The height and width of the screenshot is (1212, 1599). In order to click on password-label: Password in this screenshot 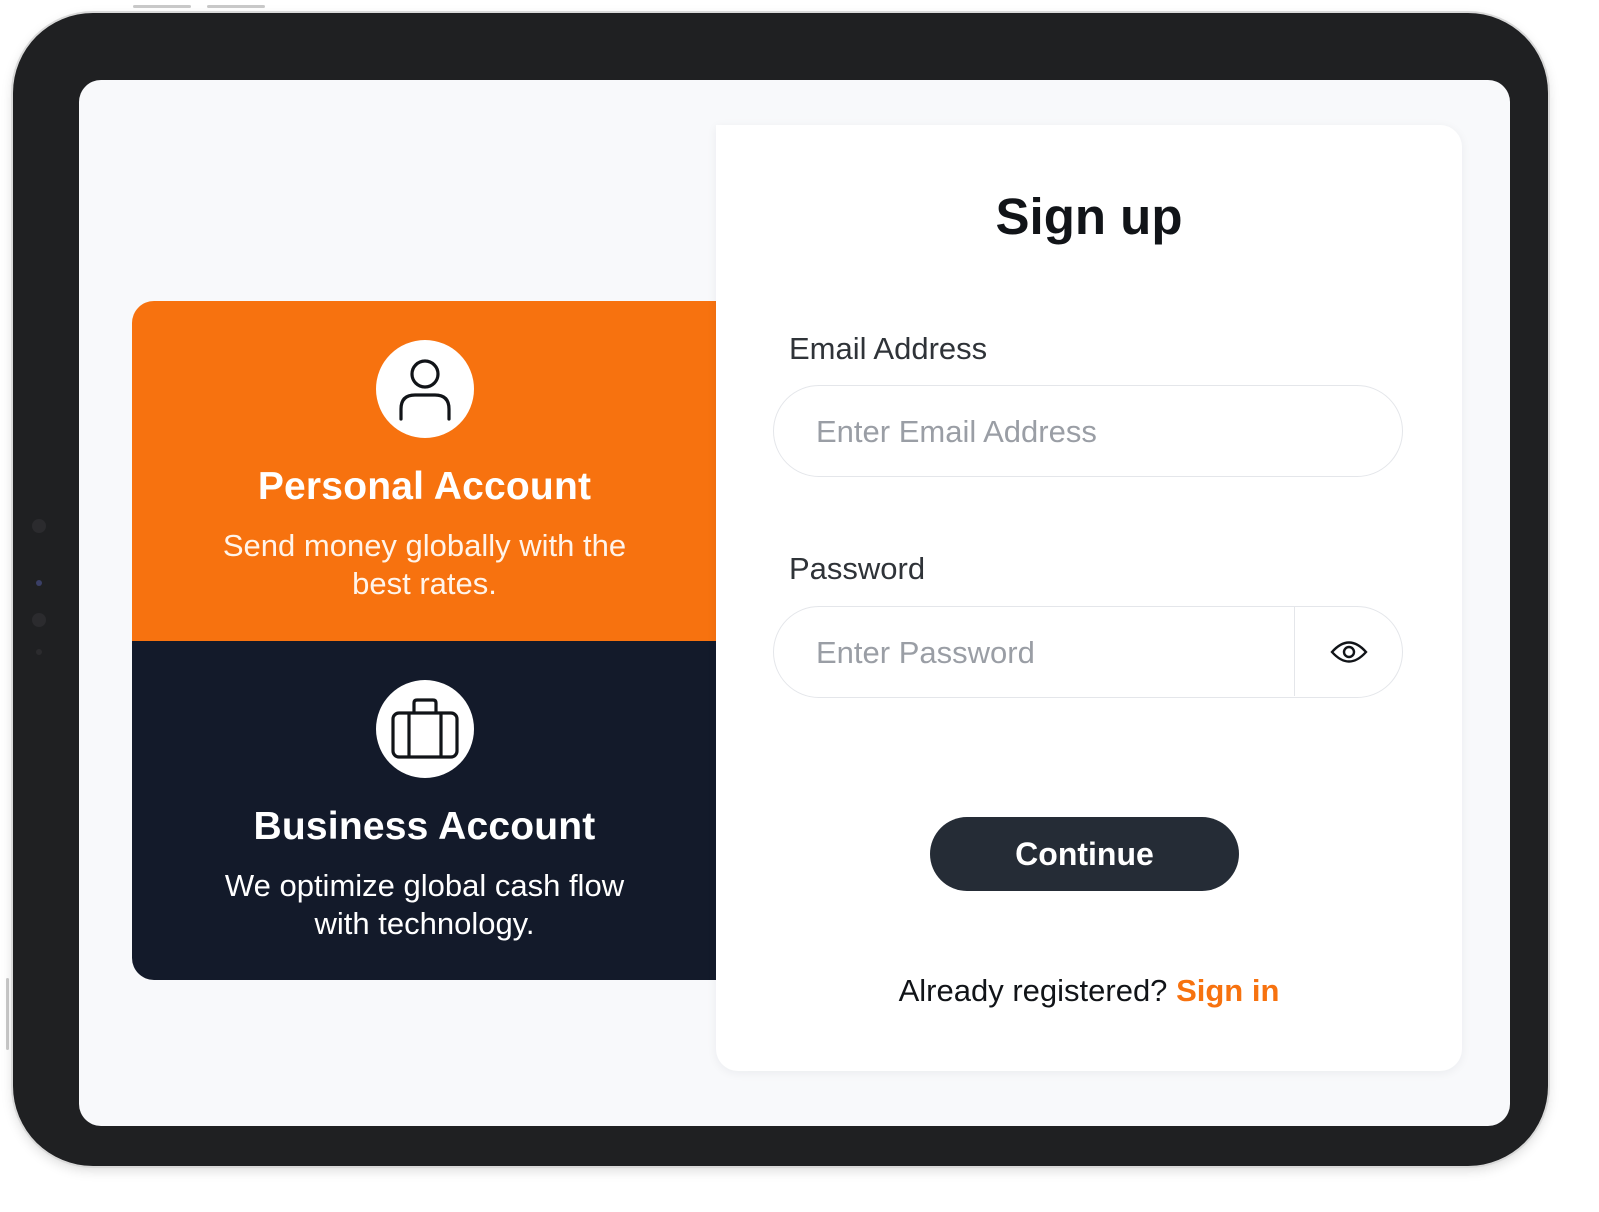, I will do `click(857, 568)`.